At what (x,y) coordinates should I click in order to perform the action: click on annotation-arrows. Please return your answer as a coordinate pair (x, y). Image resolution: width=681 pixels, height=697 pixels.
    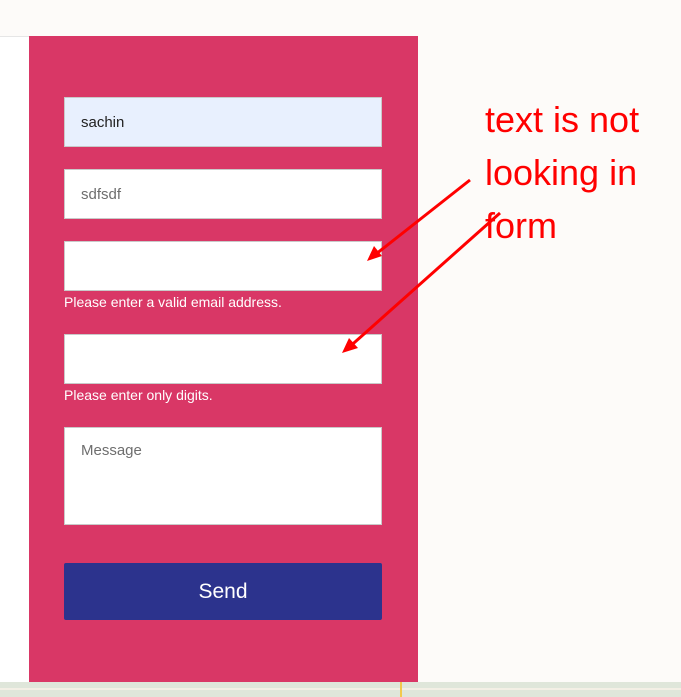
    Looking at the image, I should click on (421, 265).